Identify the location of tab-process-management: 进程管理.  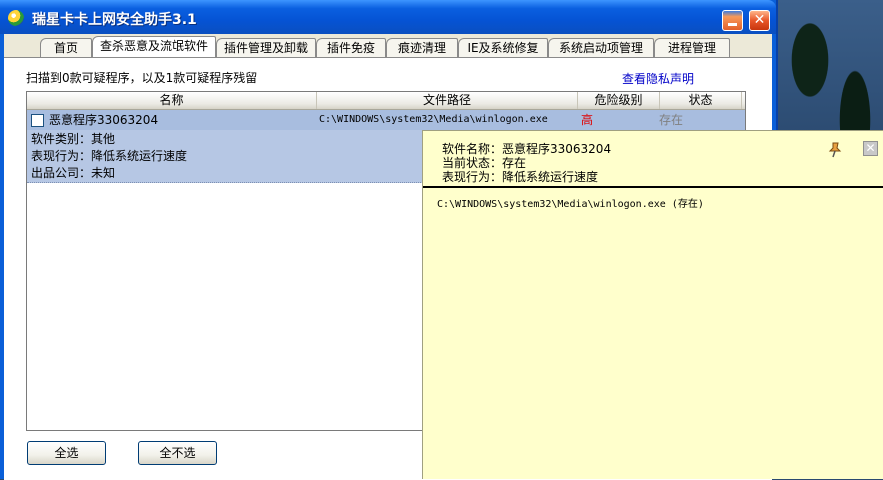
(692, 47).